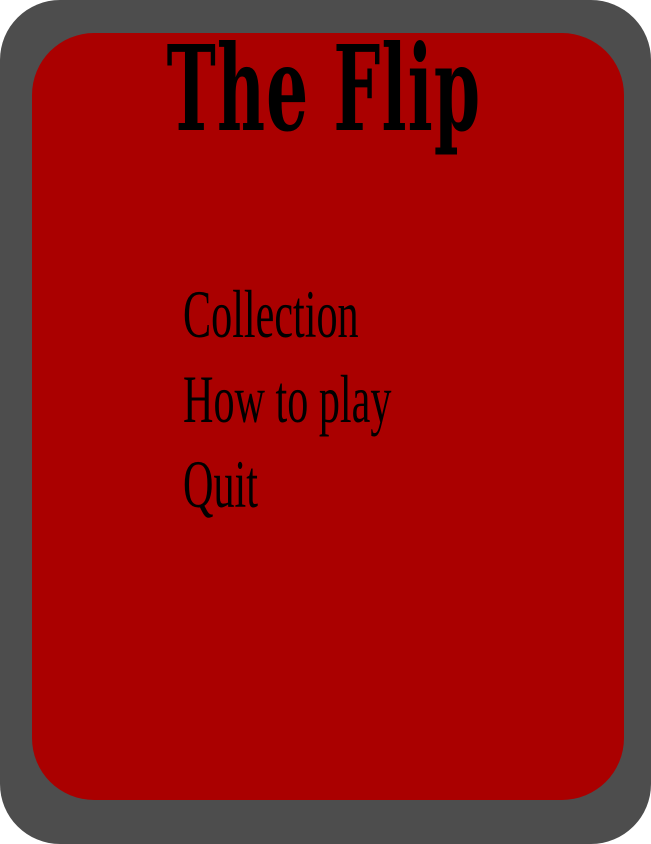 The width and height of the screenshot is (651, 844). Describe the element at coordinates (287, 399) in the screenshot. I see `menu-item-how-to-play: How to play` at that location.